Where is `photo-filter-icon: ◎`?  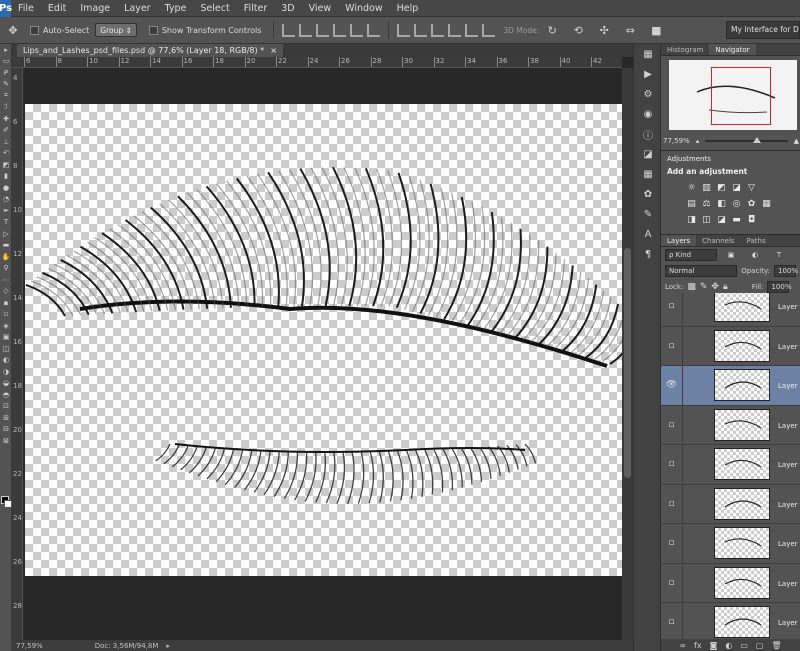
photo-filter-icon: ◎ is located at coordinates (736, 204).